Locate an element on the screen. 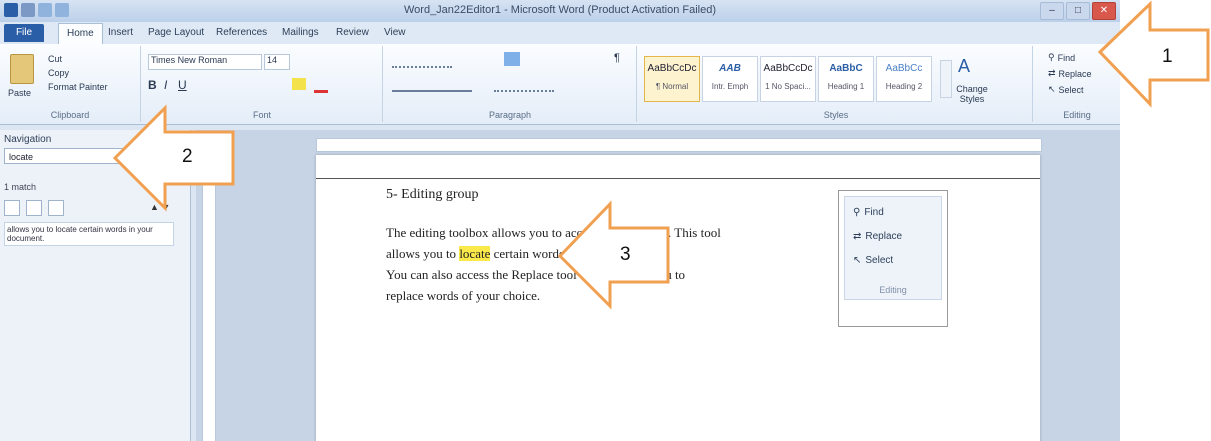  close-button: ✕ is located at coordinates (1104, 11).